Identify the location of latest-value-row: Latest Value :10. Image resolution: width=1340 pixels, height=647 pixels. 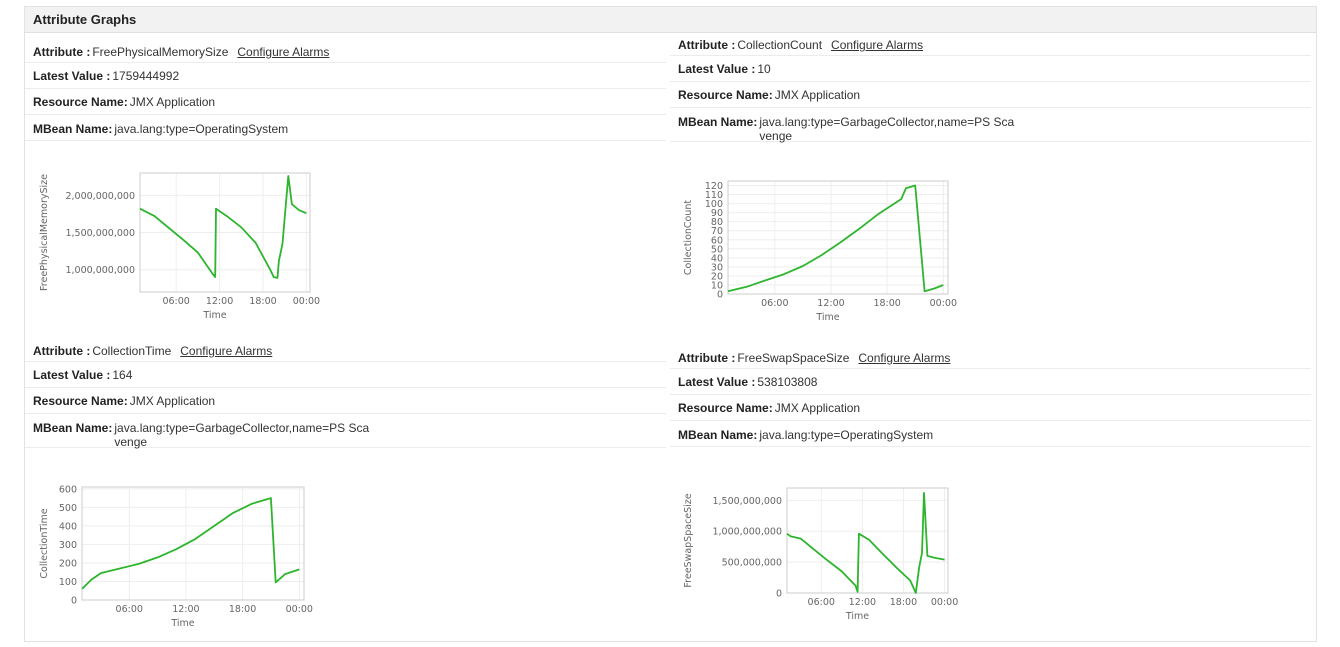
(990, 69).